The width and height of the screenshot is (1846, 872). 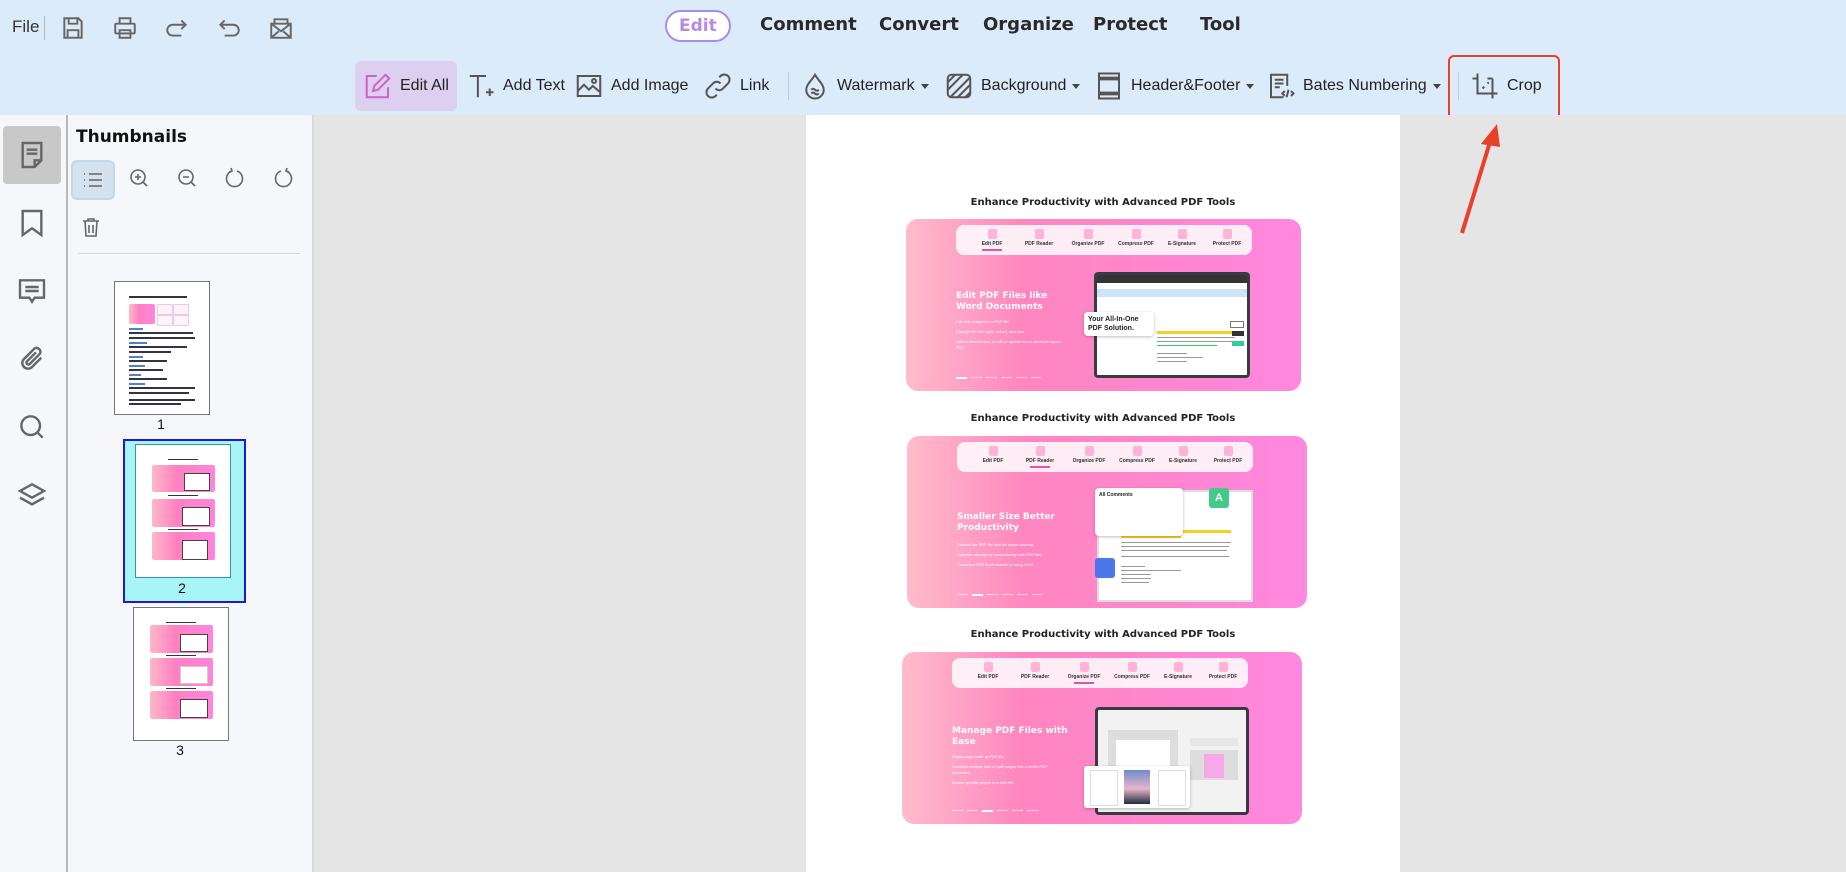 What do you see at coordinates (161, 424) in the screenshot?
I see `page-number: 1` at bounding box center [161, 424].